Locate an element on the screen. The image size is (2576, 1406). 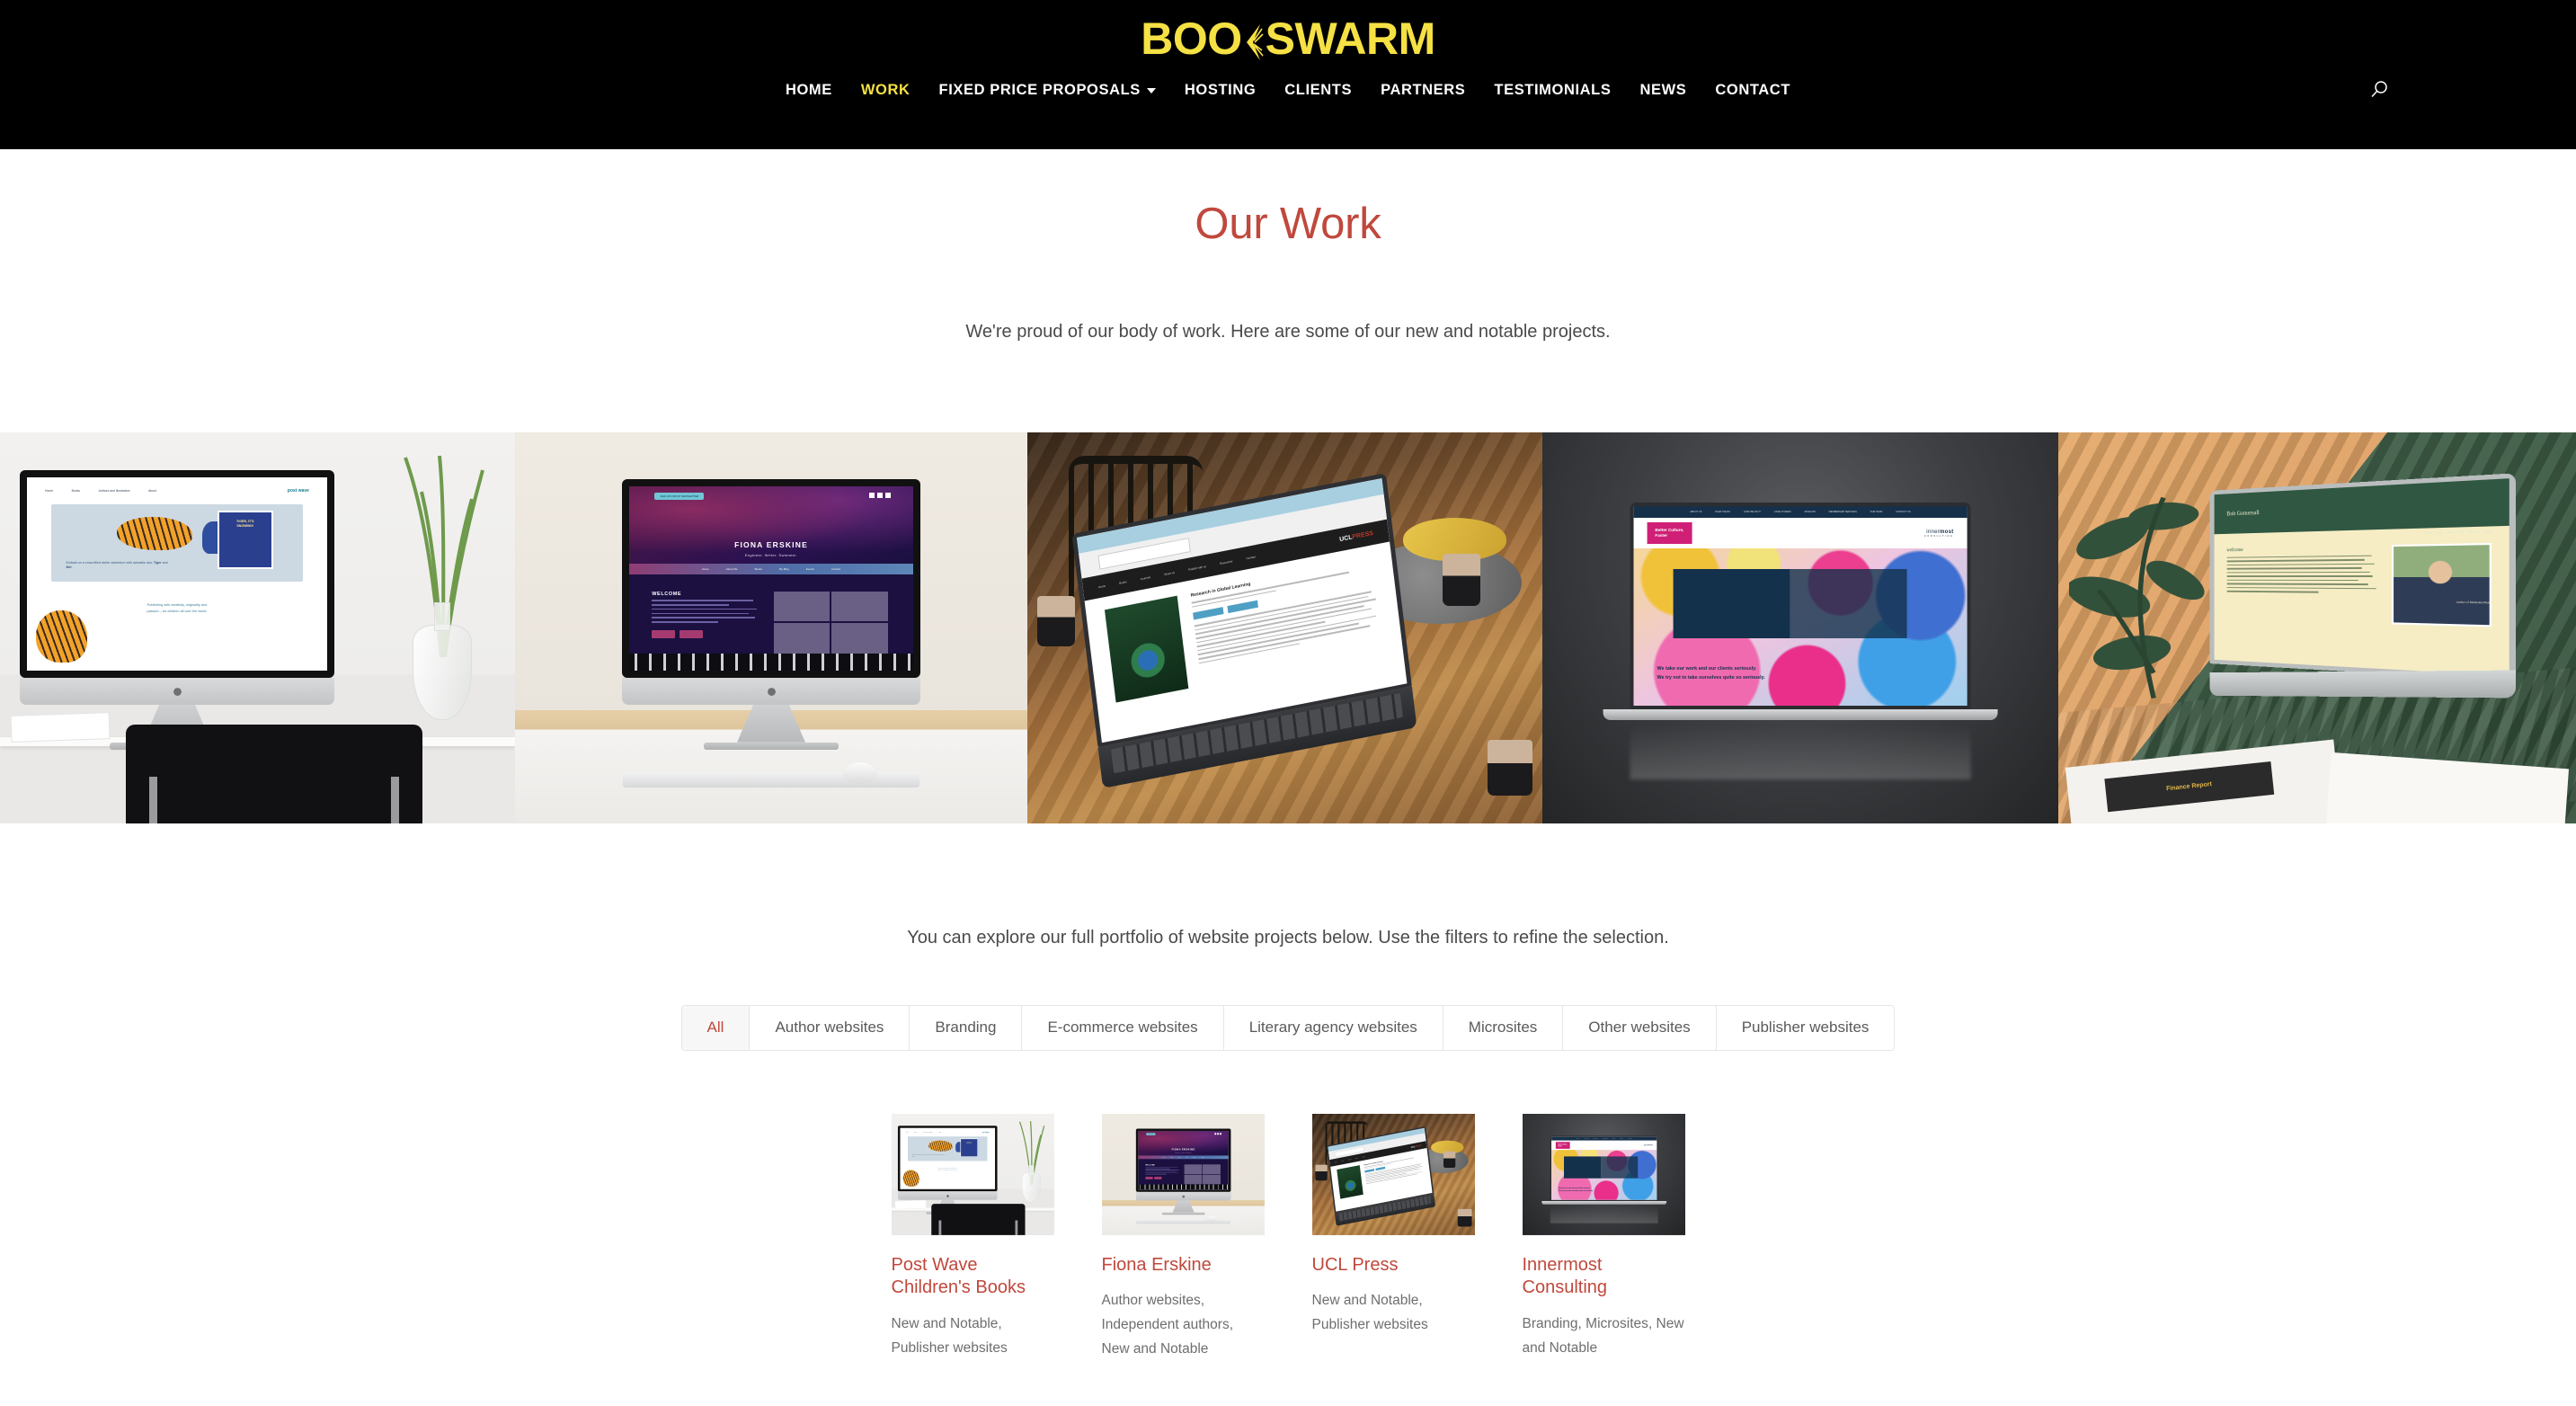
nav-label: FIXED PRICE PROPOSALS is located at coordinates (1039, 89).